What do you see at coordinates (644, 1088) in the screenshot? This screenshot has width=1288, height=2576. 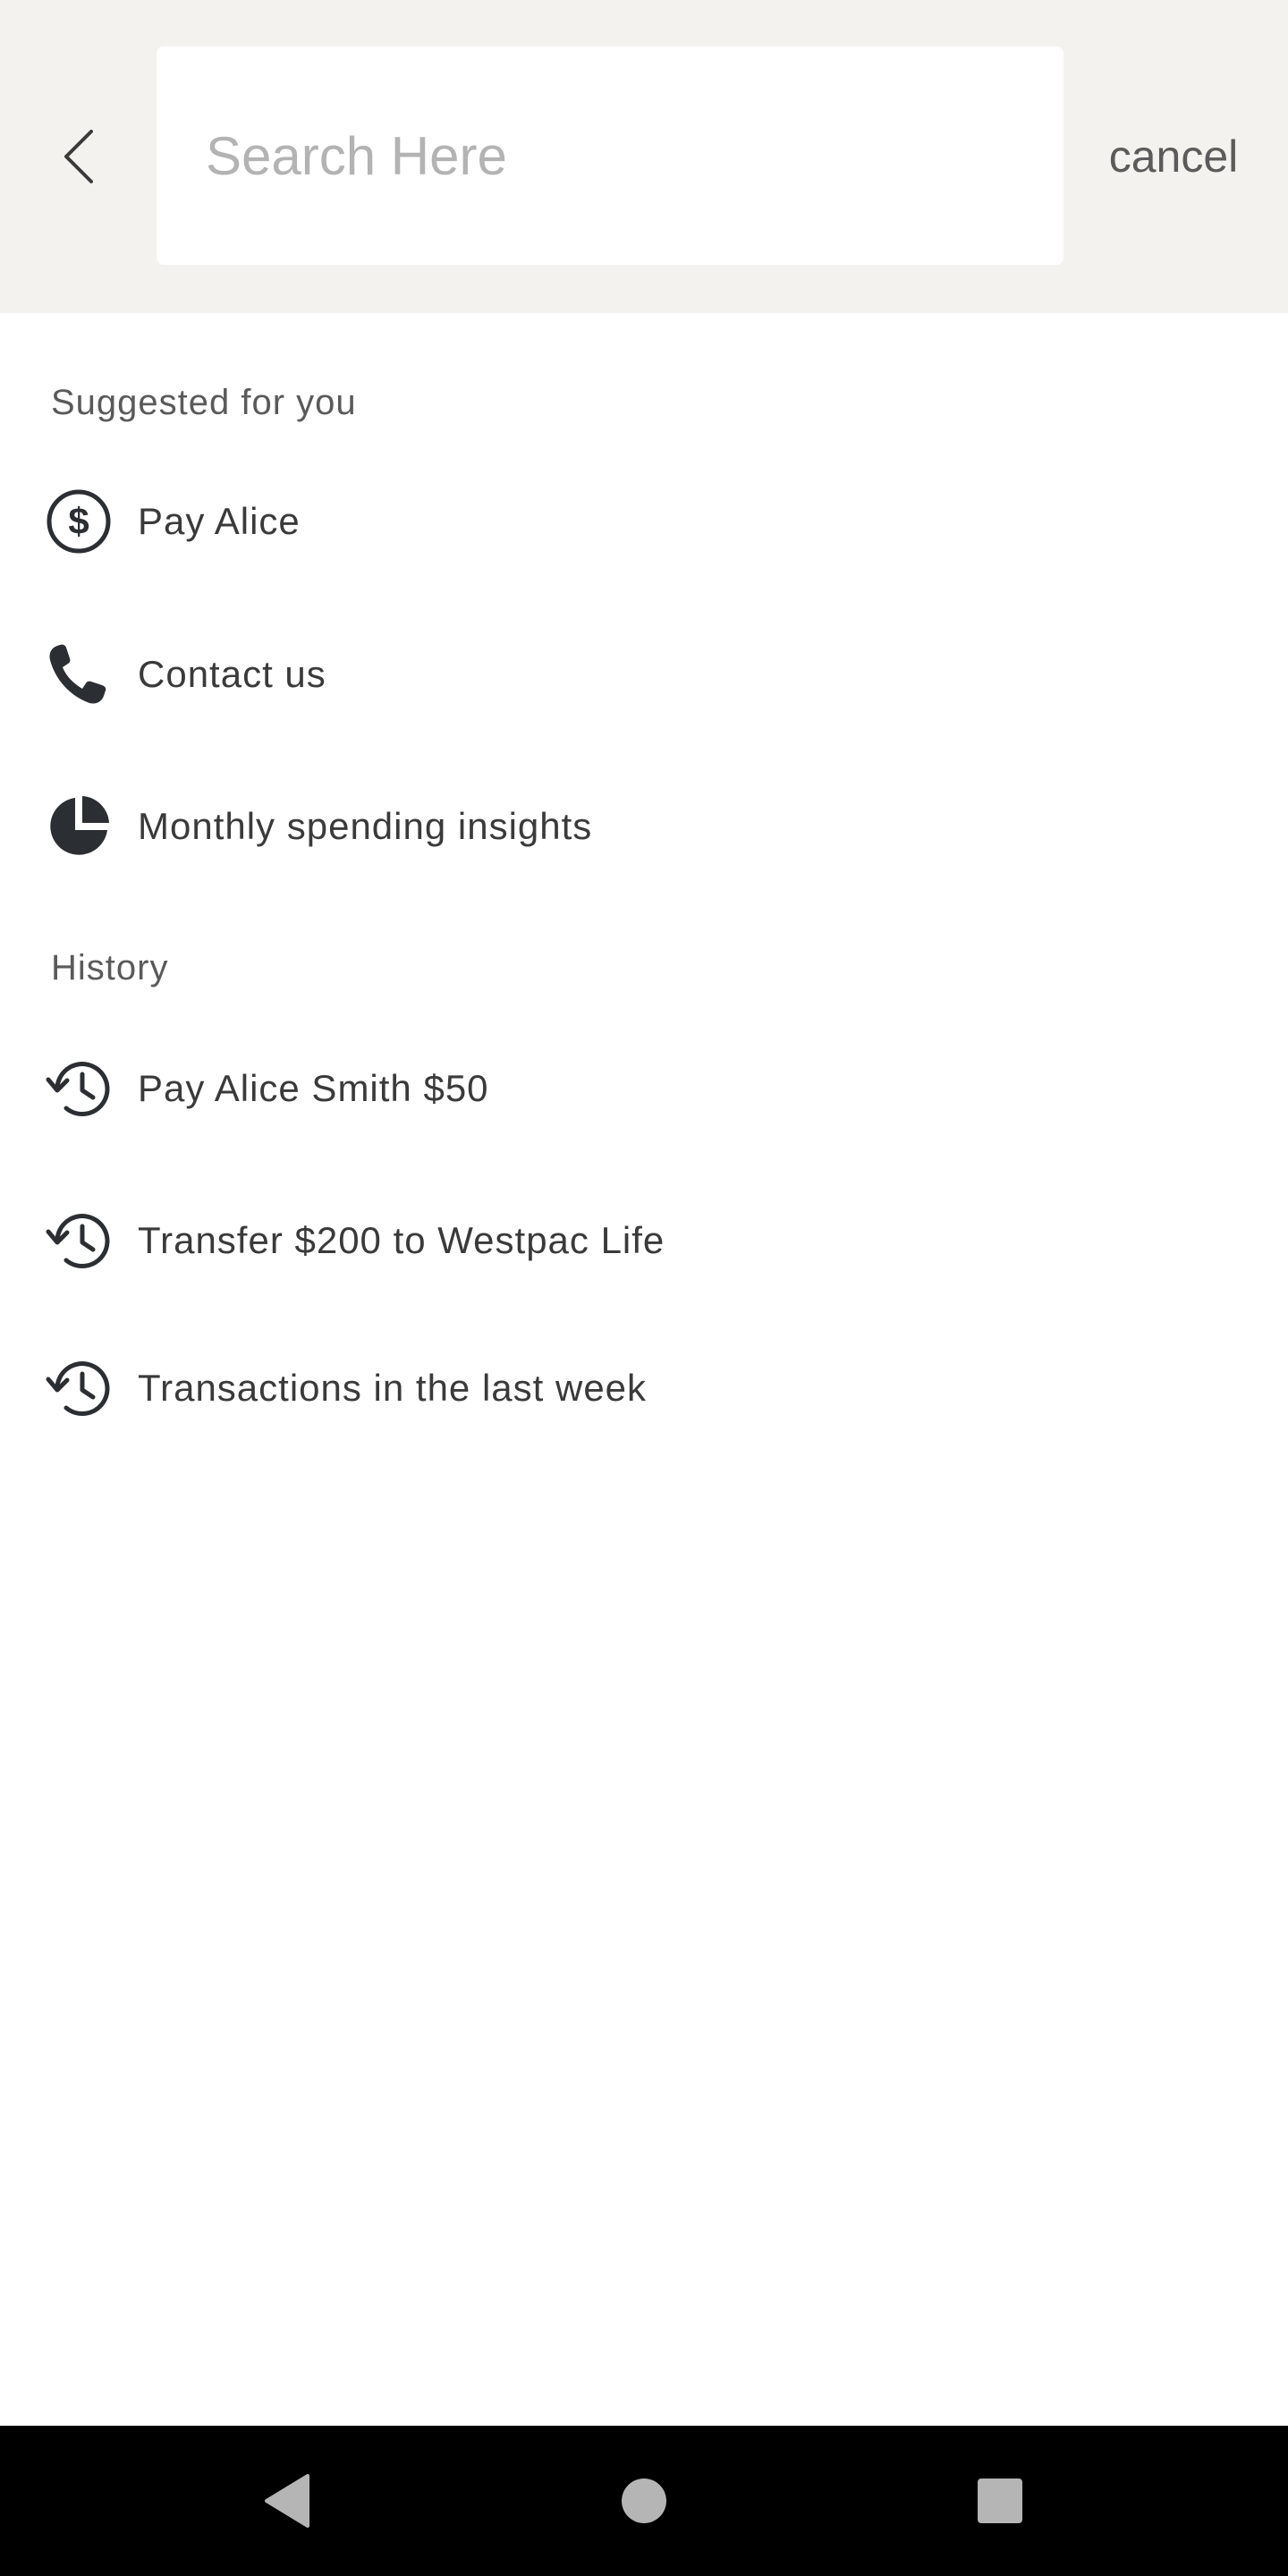 I see `history-item-pay-alice-smith: Pay Alice Smith $50` at bounding box center [644, 1088].